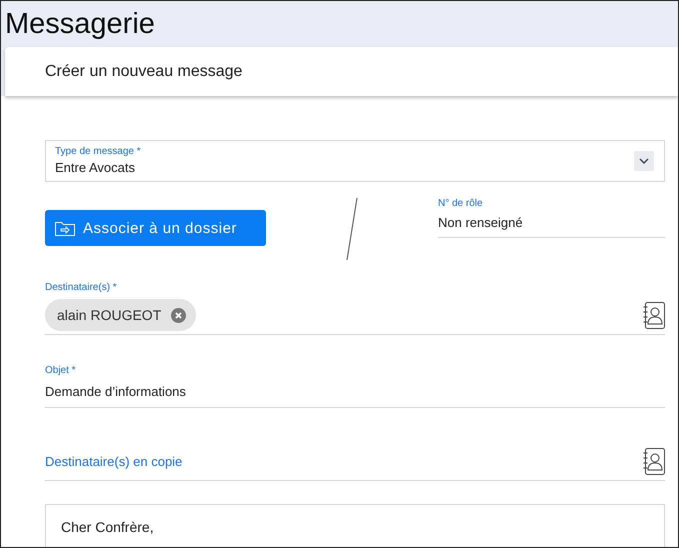 Image resolution: width=679 pixels, height=548 pixels. What do you see at coordinates (551, 216) in the screenshot?
I see `role-number-field: N° de rôle Non renseigné` at bounding box center [551, 216].